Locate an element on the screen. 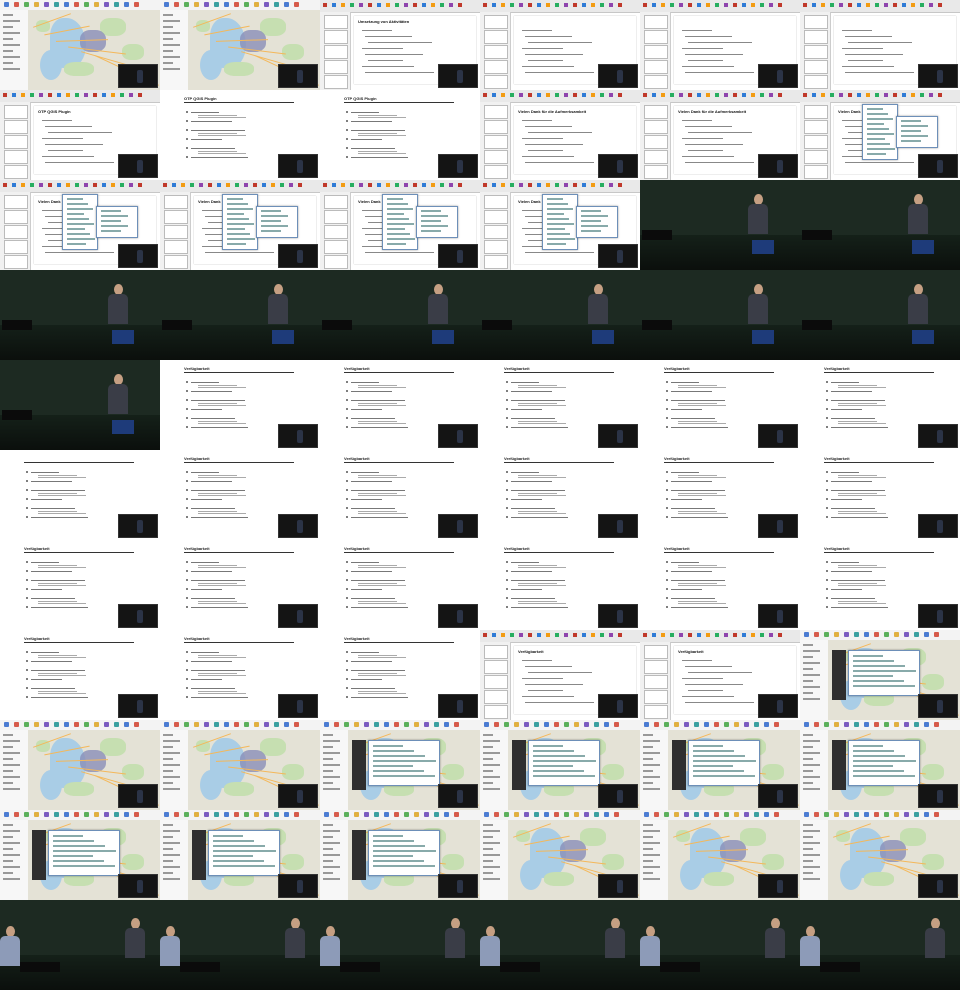 This screenshot has height=990, width=960. desk is located at coordinates (17, 415).